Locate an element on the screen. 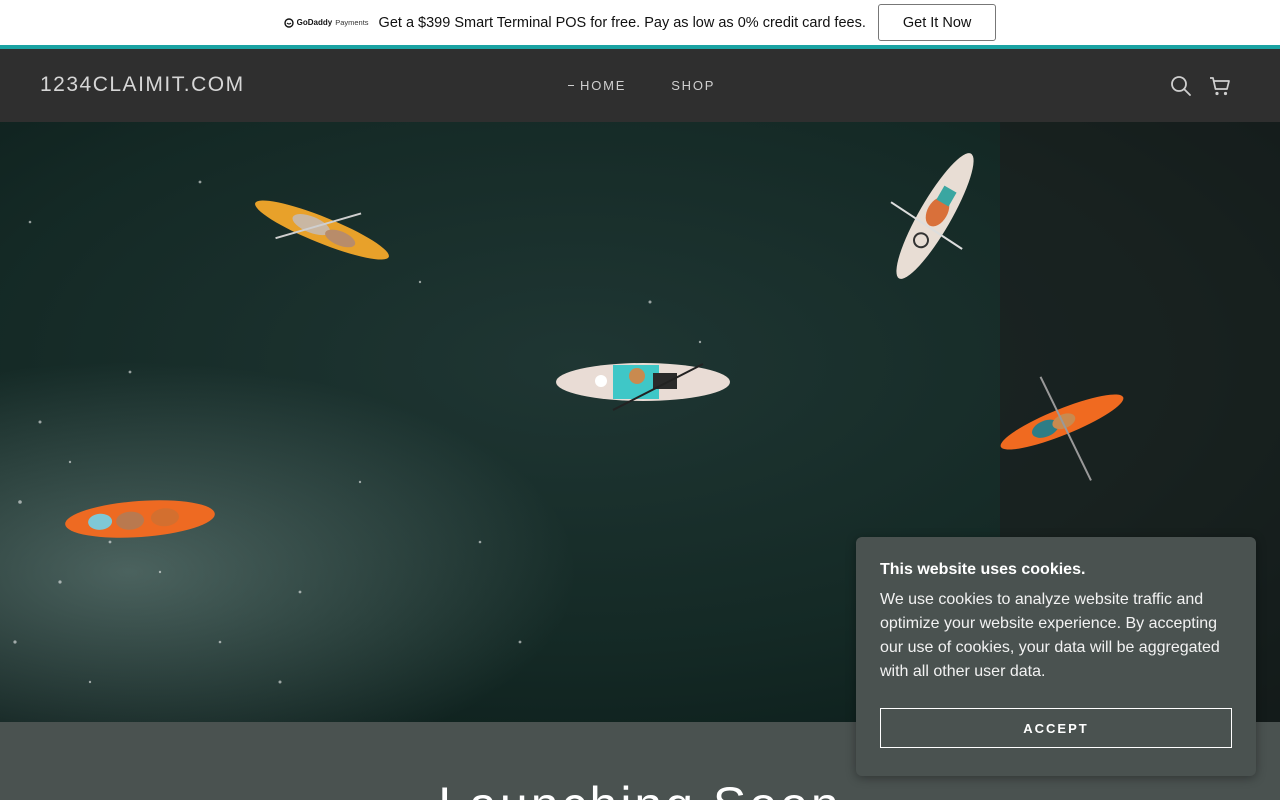 The height and width of the screenshot is (800, 1280). main-nav: HOME SHOP is located at coordinates (641, 85).